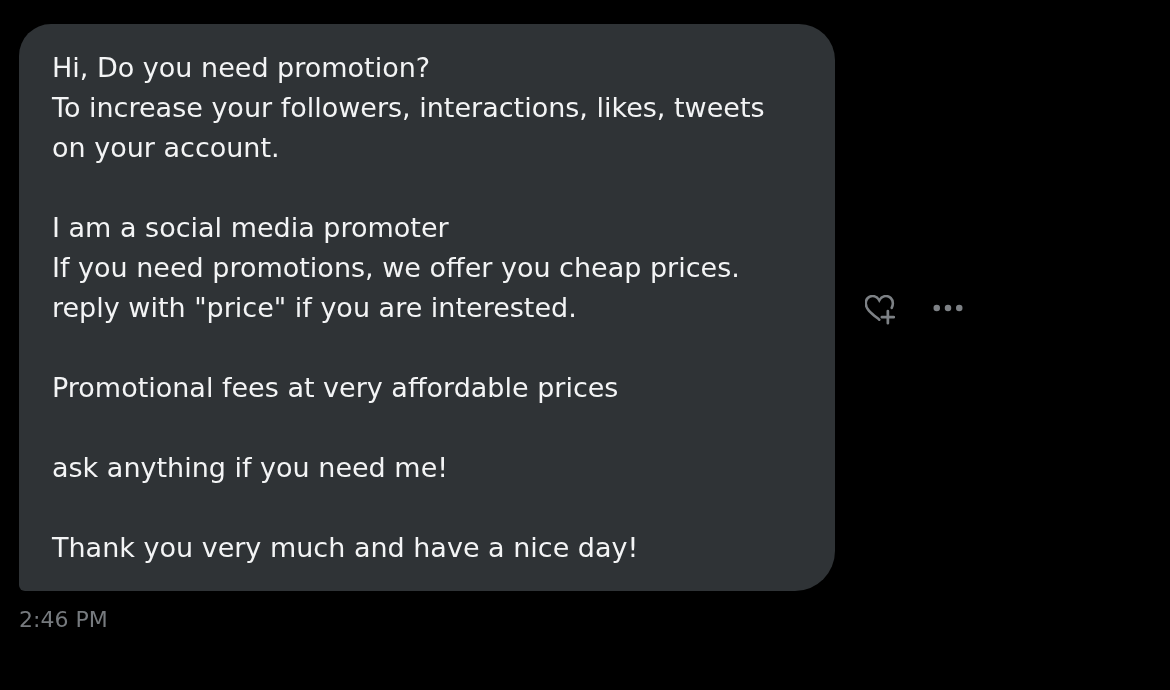 The image size is (1170, 690). What do you see at coordinates (63, 620) in the screenshot?
I see `message-timestamp: 2:46 PM` at bounding box center [63, 620].